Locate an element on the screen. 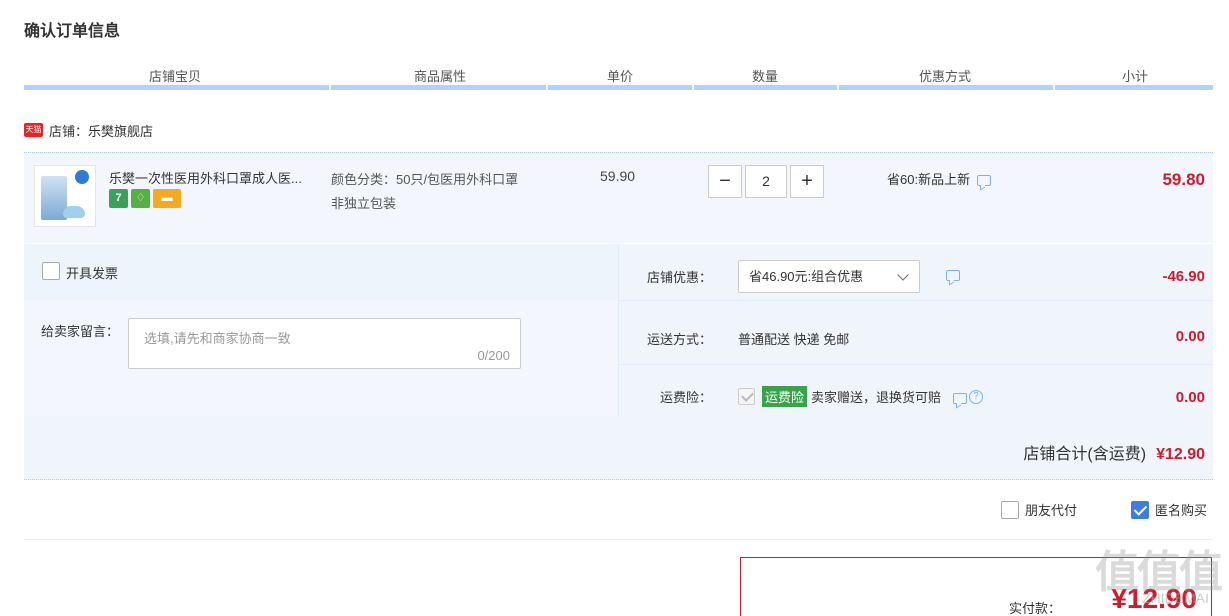 This screenshot has width=1229, height=616. message-label: 给卖家留言： is located at coordinates (80, 331).